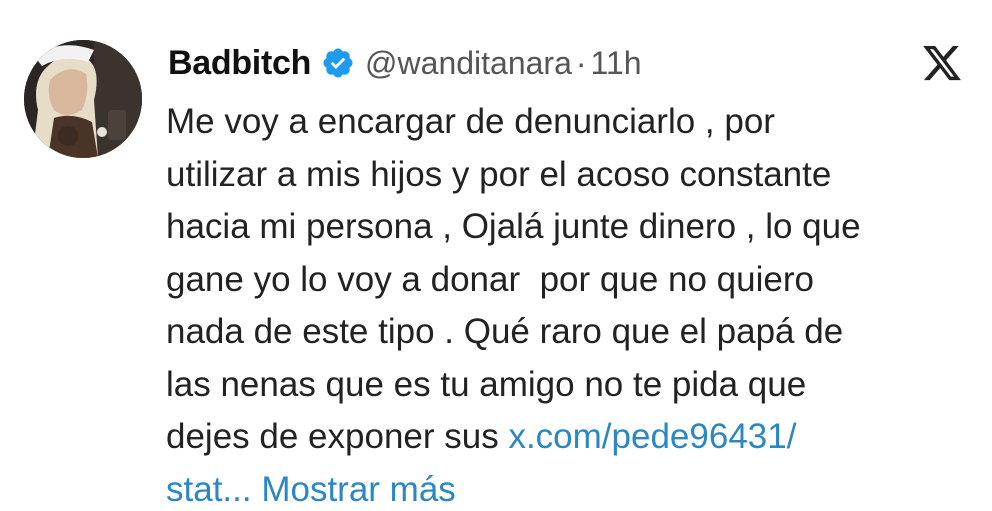  Describe the element at coordinates (353, 489) in the screenshot. I see `show-more-link: Mostrar más` at that location.